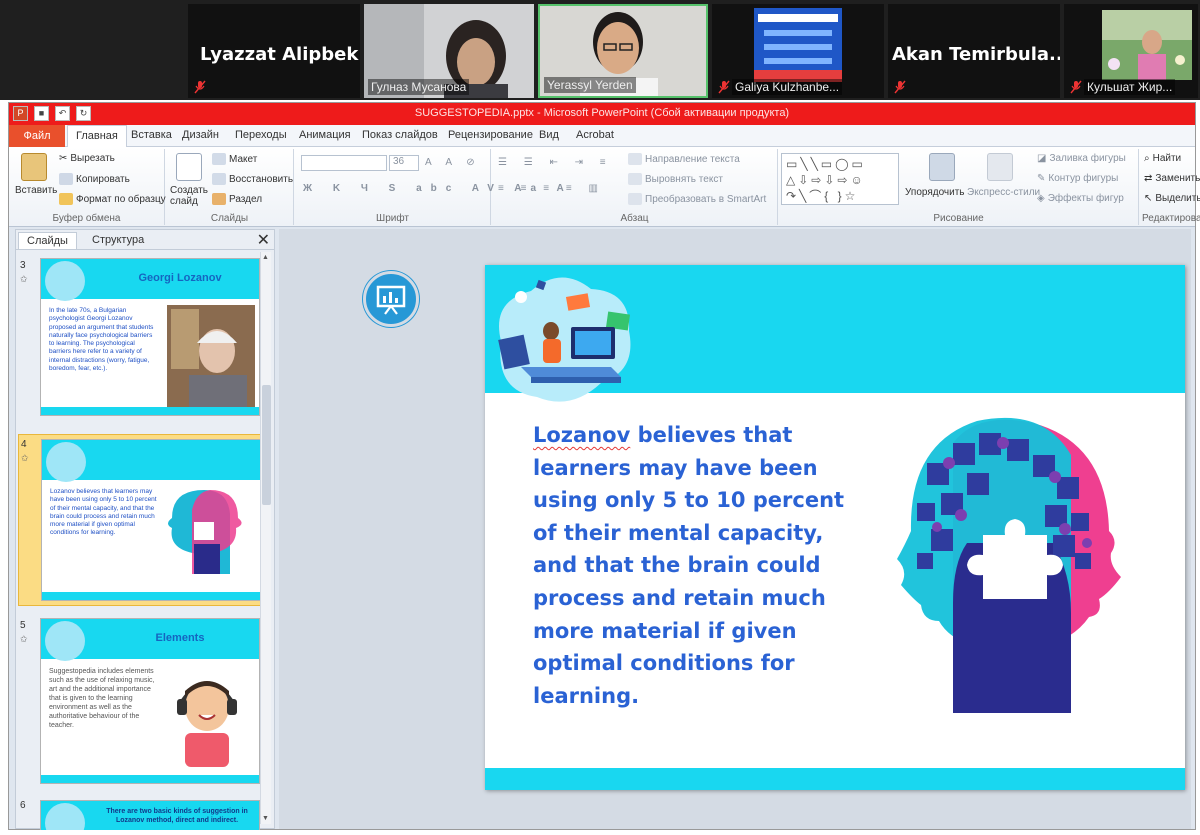  I want to click on thumbnail-title: Georgi Lozanov, so click(180, 278).